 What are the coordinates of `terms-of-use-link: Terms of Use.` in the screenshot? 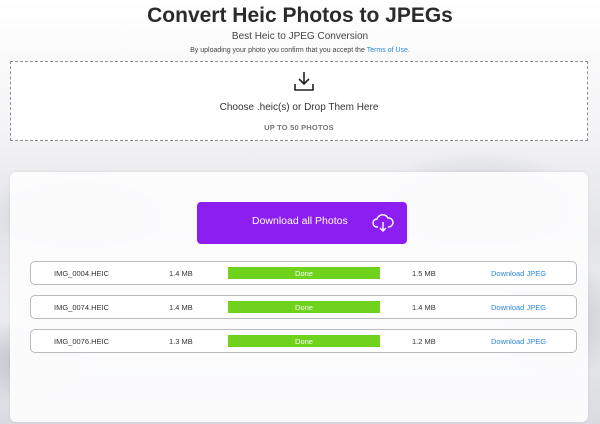 It's located at (388, 50).